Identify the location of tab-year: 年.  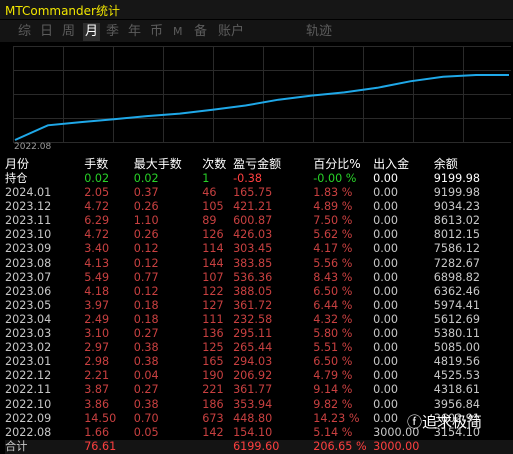
(134, 32).